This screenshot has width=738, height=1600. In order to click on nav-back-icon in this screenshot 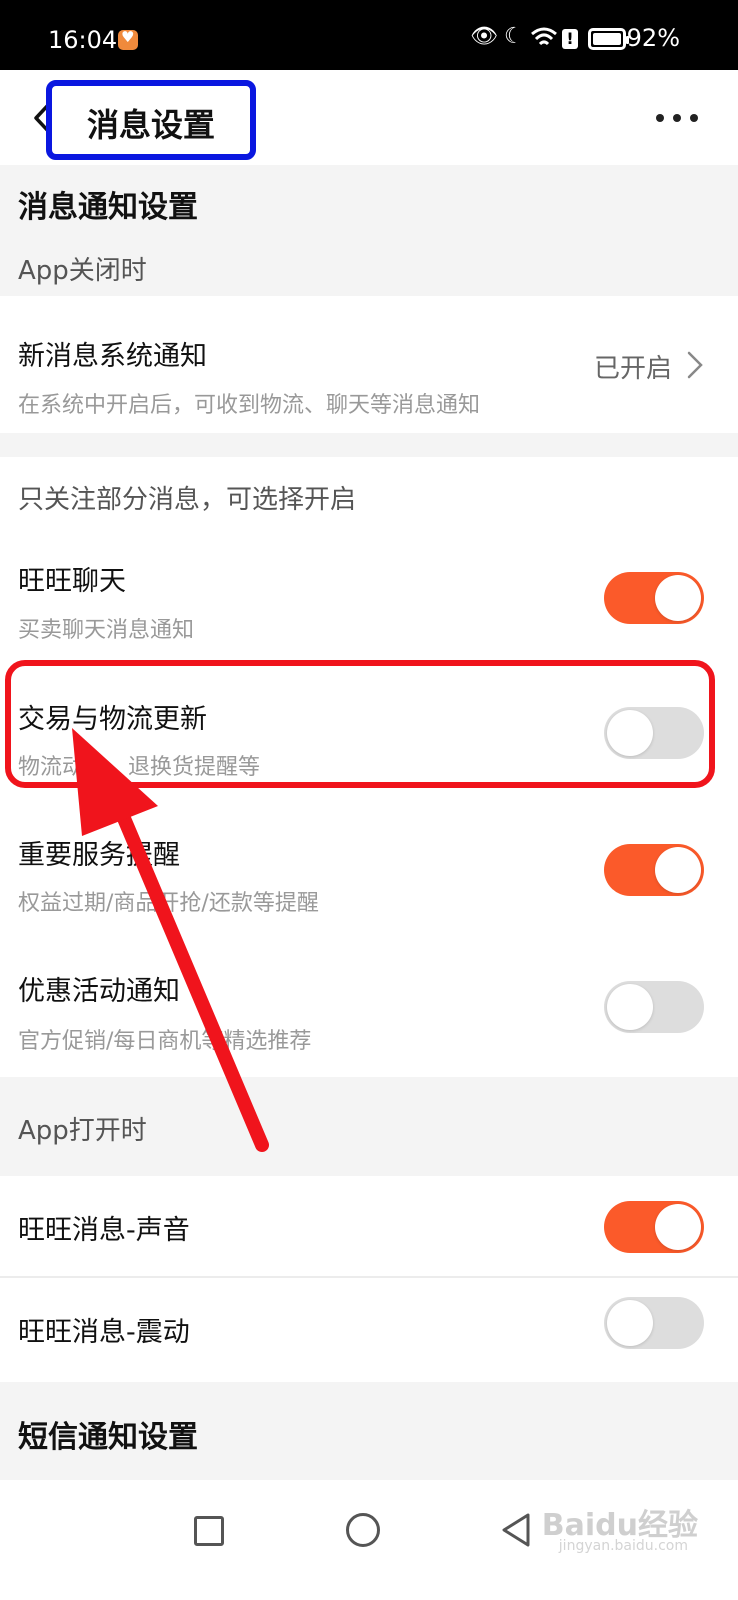, I will do `click(516, 1530)`.